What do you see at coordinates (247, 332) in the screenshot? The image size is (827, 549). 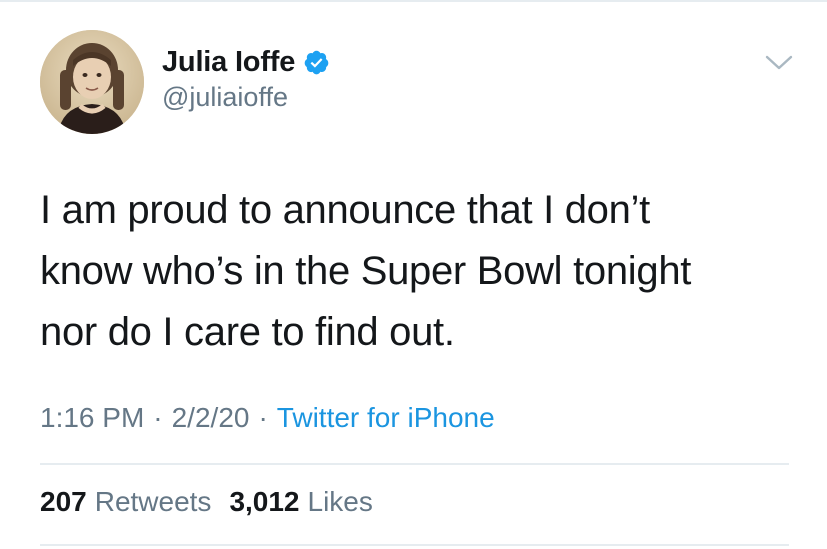 I see `tweet-text-line: nor do I care to find out.` at bounding box center [247, 332].